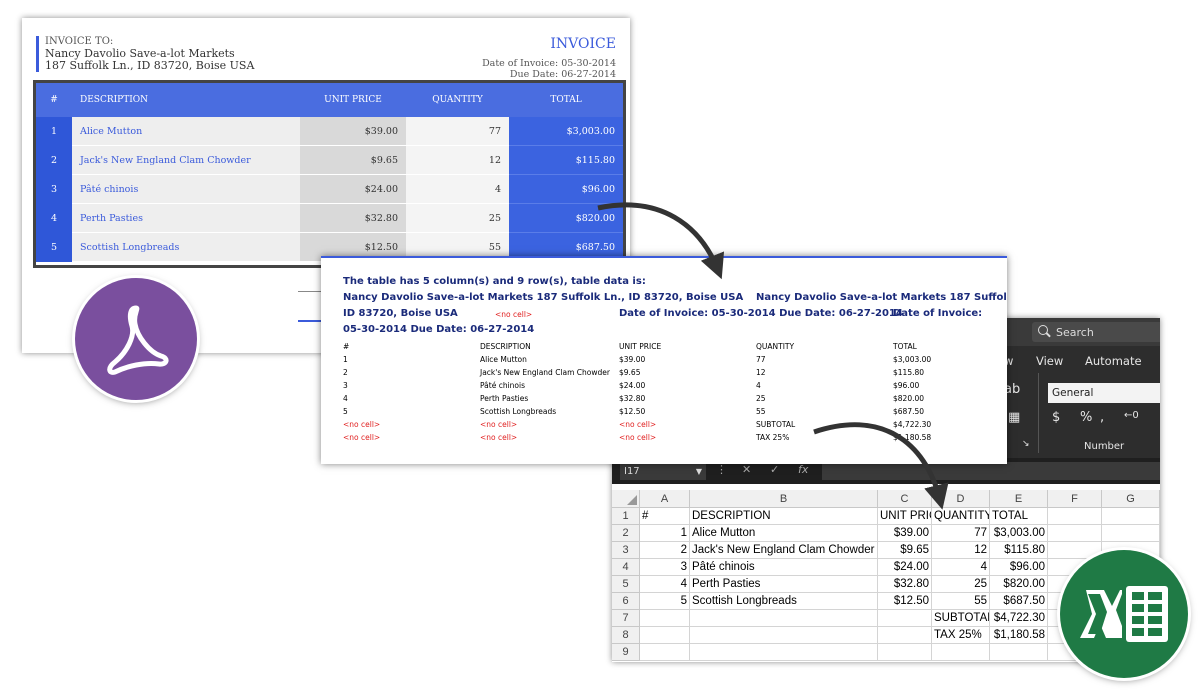  I want to click on column-header: C, so click(905, 499).